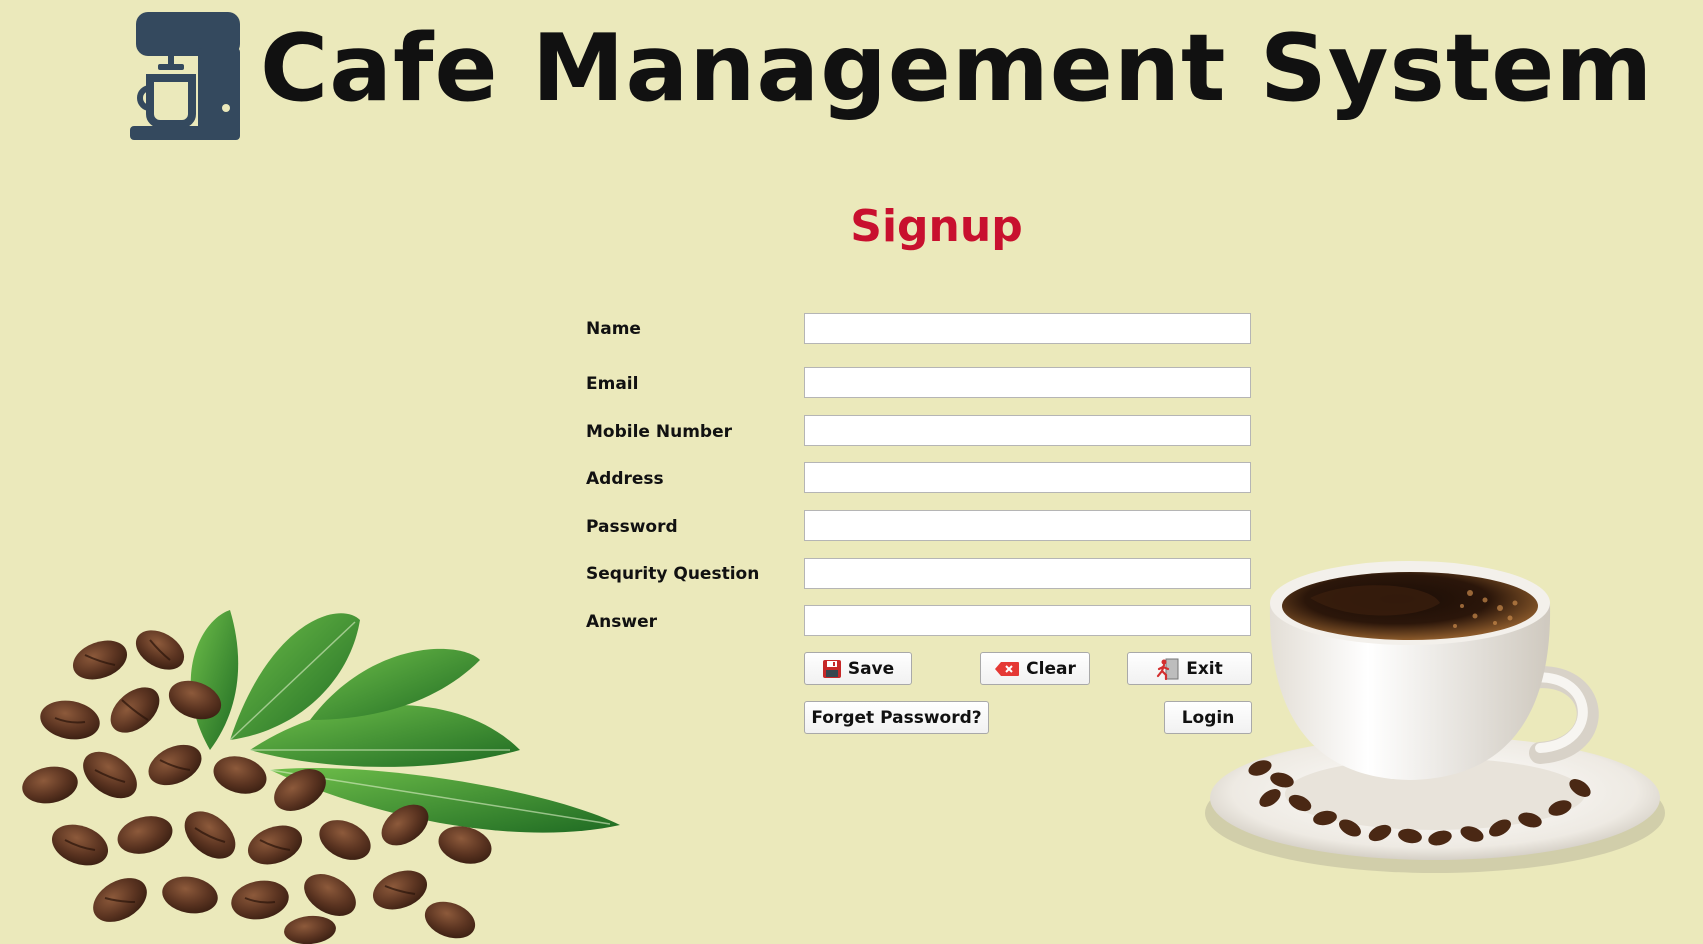  What do you see at coordinates (673, 574) in the screenshot?
I see `security-question-label: Sequrity Question` at bounding box center [673, 574].